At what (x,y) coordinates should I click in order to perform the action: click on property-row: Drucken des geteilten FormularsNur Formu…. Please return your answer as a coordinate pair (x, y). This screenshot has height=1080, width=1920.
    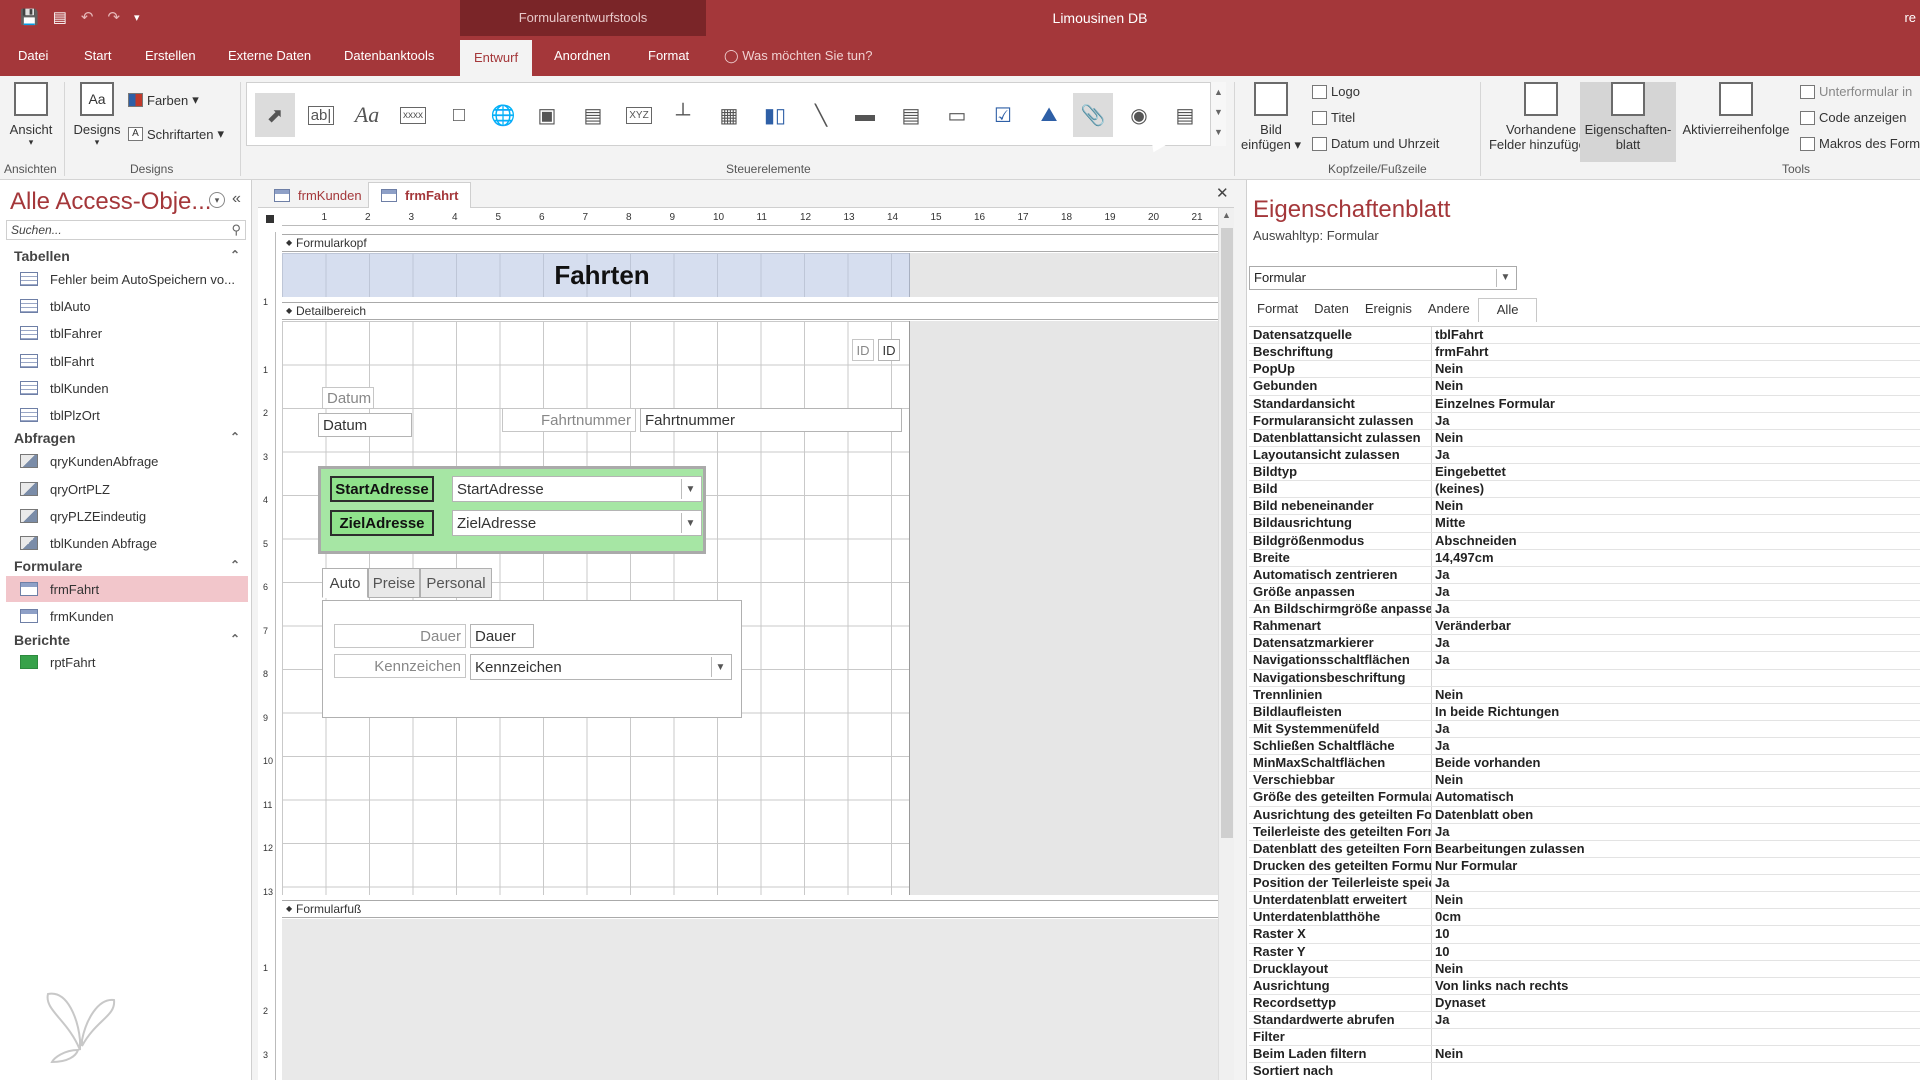
    Looking at the image, I should click on (1584, 866).